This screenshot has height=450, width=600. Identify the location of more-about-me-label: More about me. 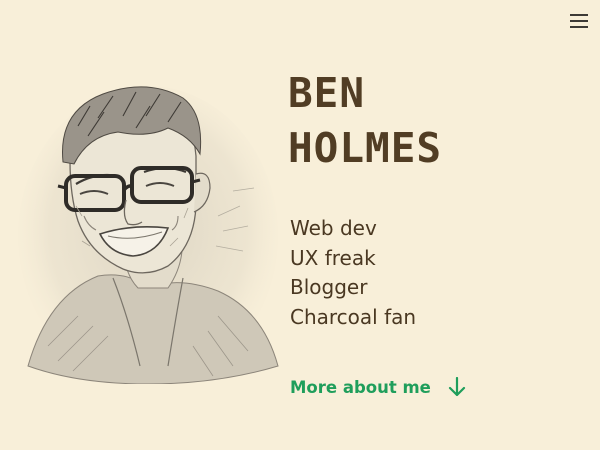
(360, 387).